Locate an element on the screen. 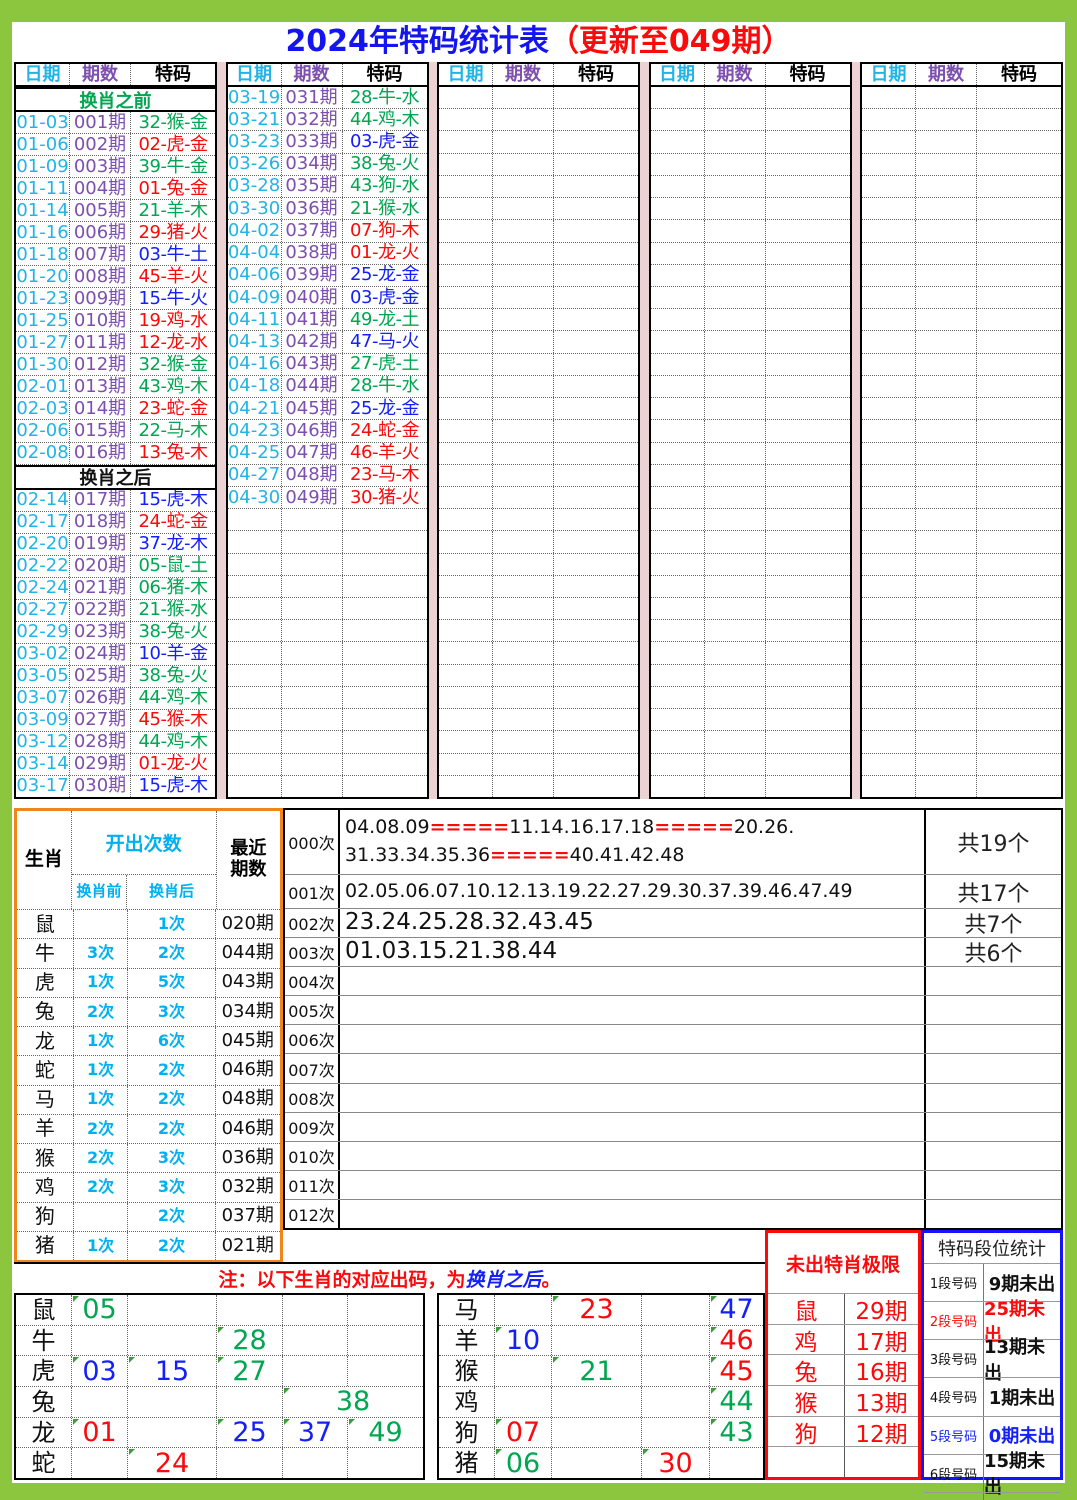 The width and height of the screenshot is (1077, 1500). date-cell: 01-16 is located at coordinates (43, 233).